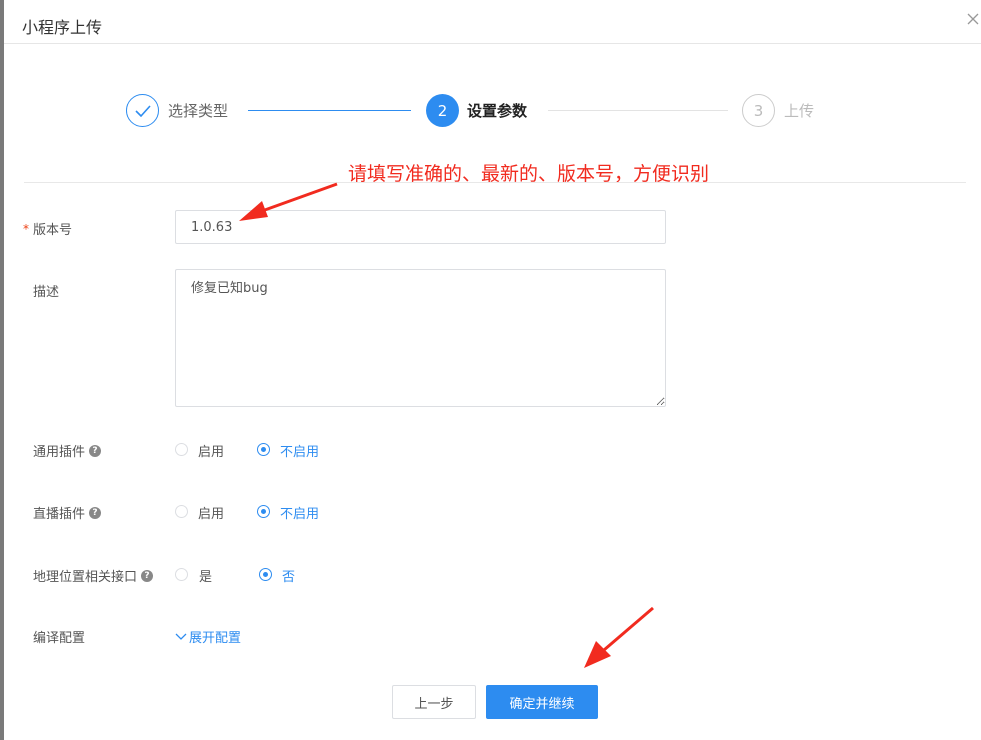  Describe the element at coordinates (973, 20) in the screenshot. I see `close-icon` at that location.